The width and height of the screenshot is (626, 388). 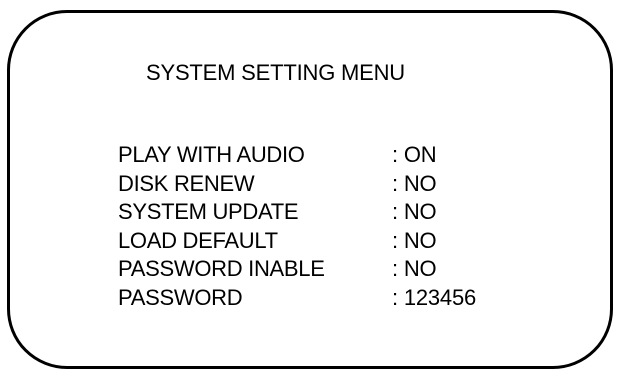 I want to click on setting-label: LOAD DEFAULT, so click(x=198, y=240).